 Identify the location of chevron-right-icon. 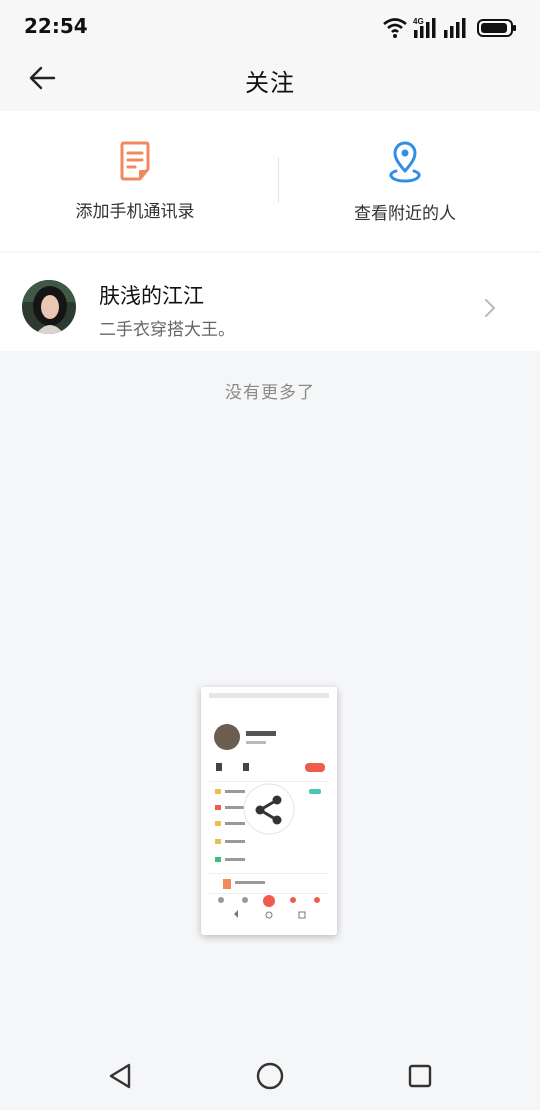
(490, 310).